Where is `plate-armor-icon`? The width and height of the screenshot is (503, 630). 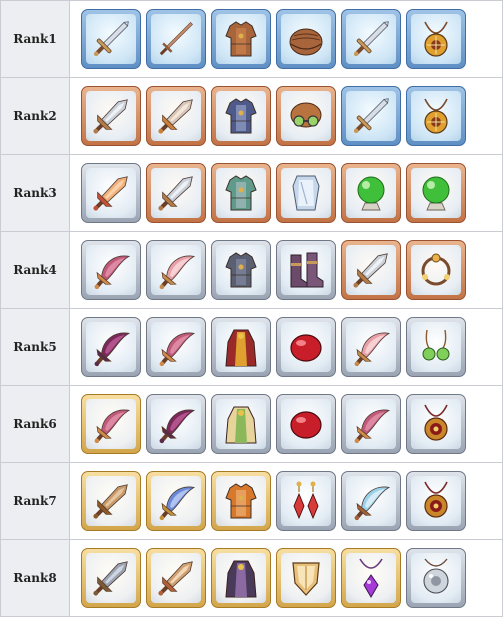 plate-armor-icon is located at coordinates (241, 193).